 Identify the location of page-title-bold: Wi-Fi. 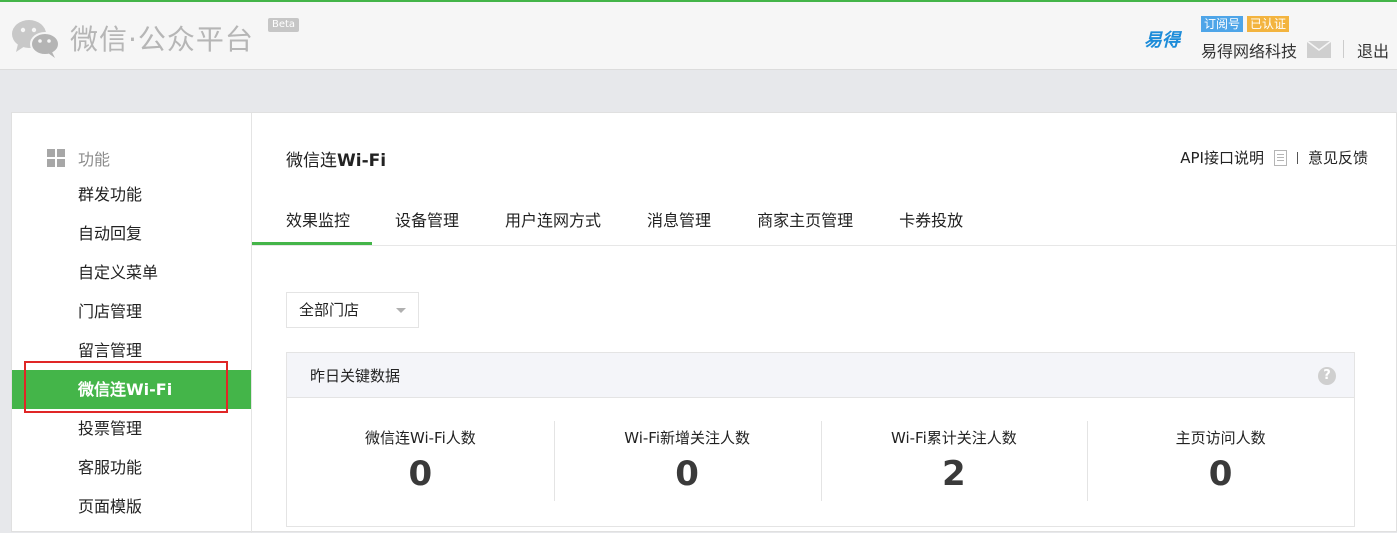
(362, 161).